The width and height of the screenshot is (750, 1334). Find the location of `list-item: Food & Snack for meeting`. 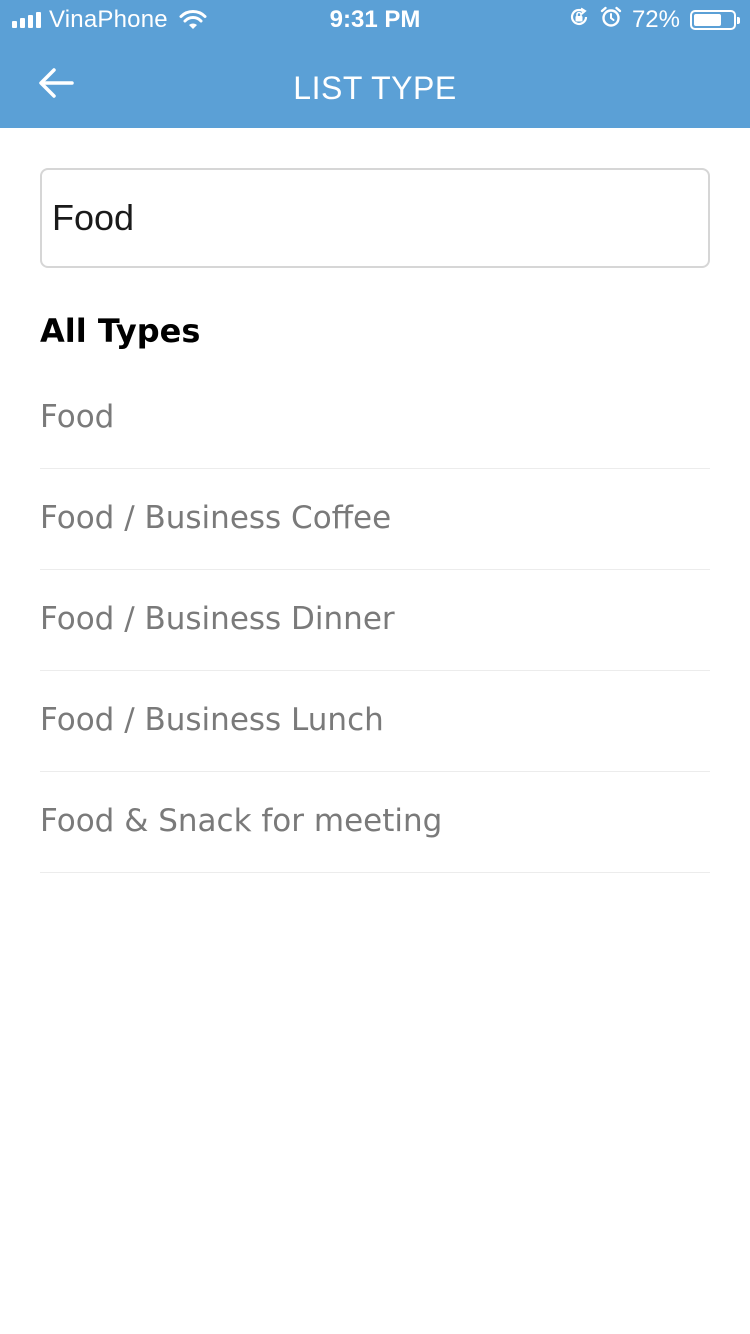

list-item: Food & Snack for meeting is located at coordinates (375, 822).